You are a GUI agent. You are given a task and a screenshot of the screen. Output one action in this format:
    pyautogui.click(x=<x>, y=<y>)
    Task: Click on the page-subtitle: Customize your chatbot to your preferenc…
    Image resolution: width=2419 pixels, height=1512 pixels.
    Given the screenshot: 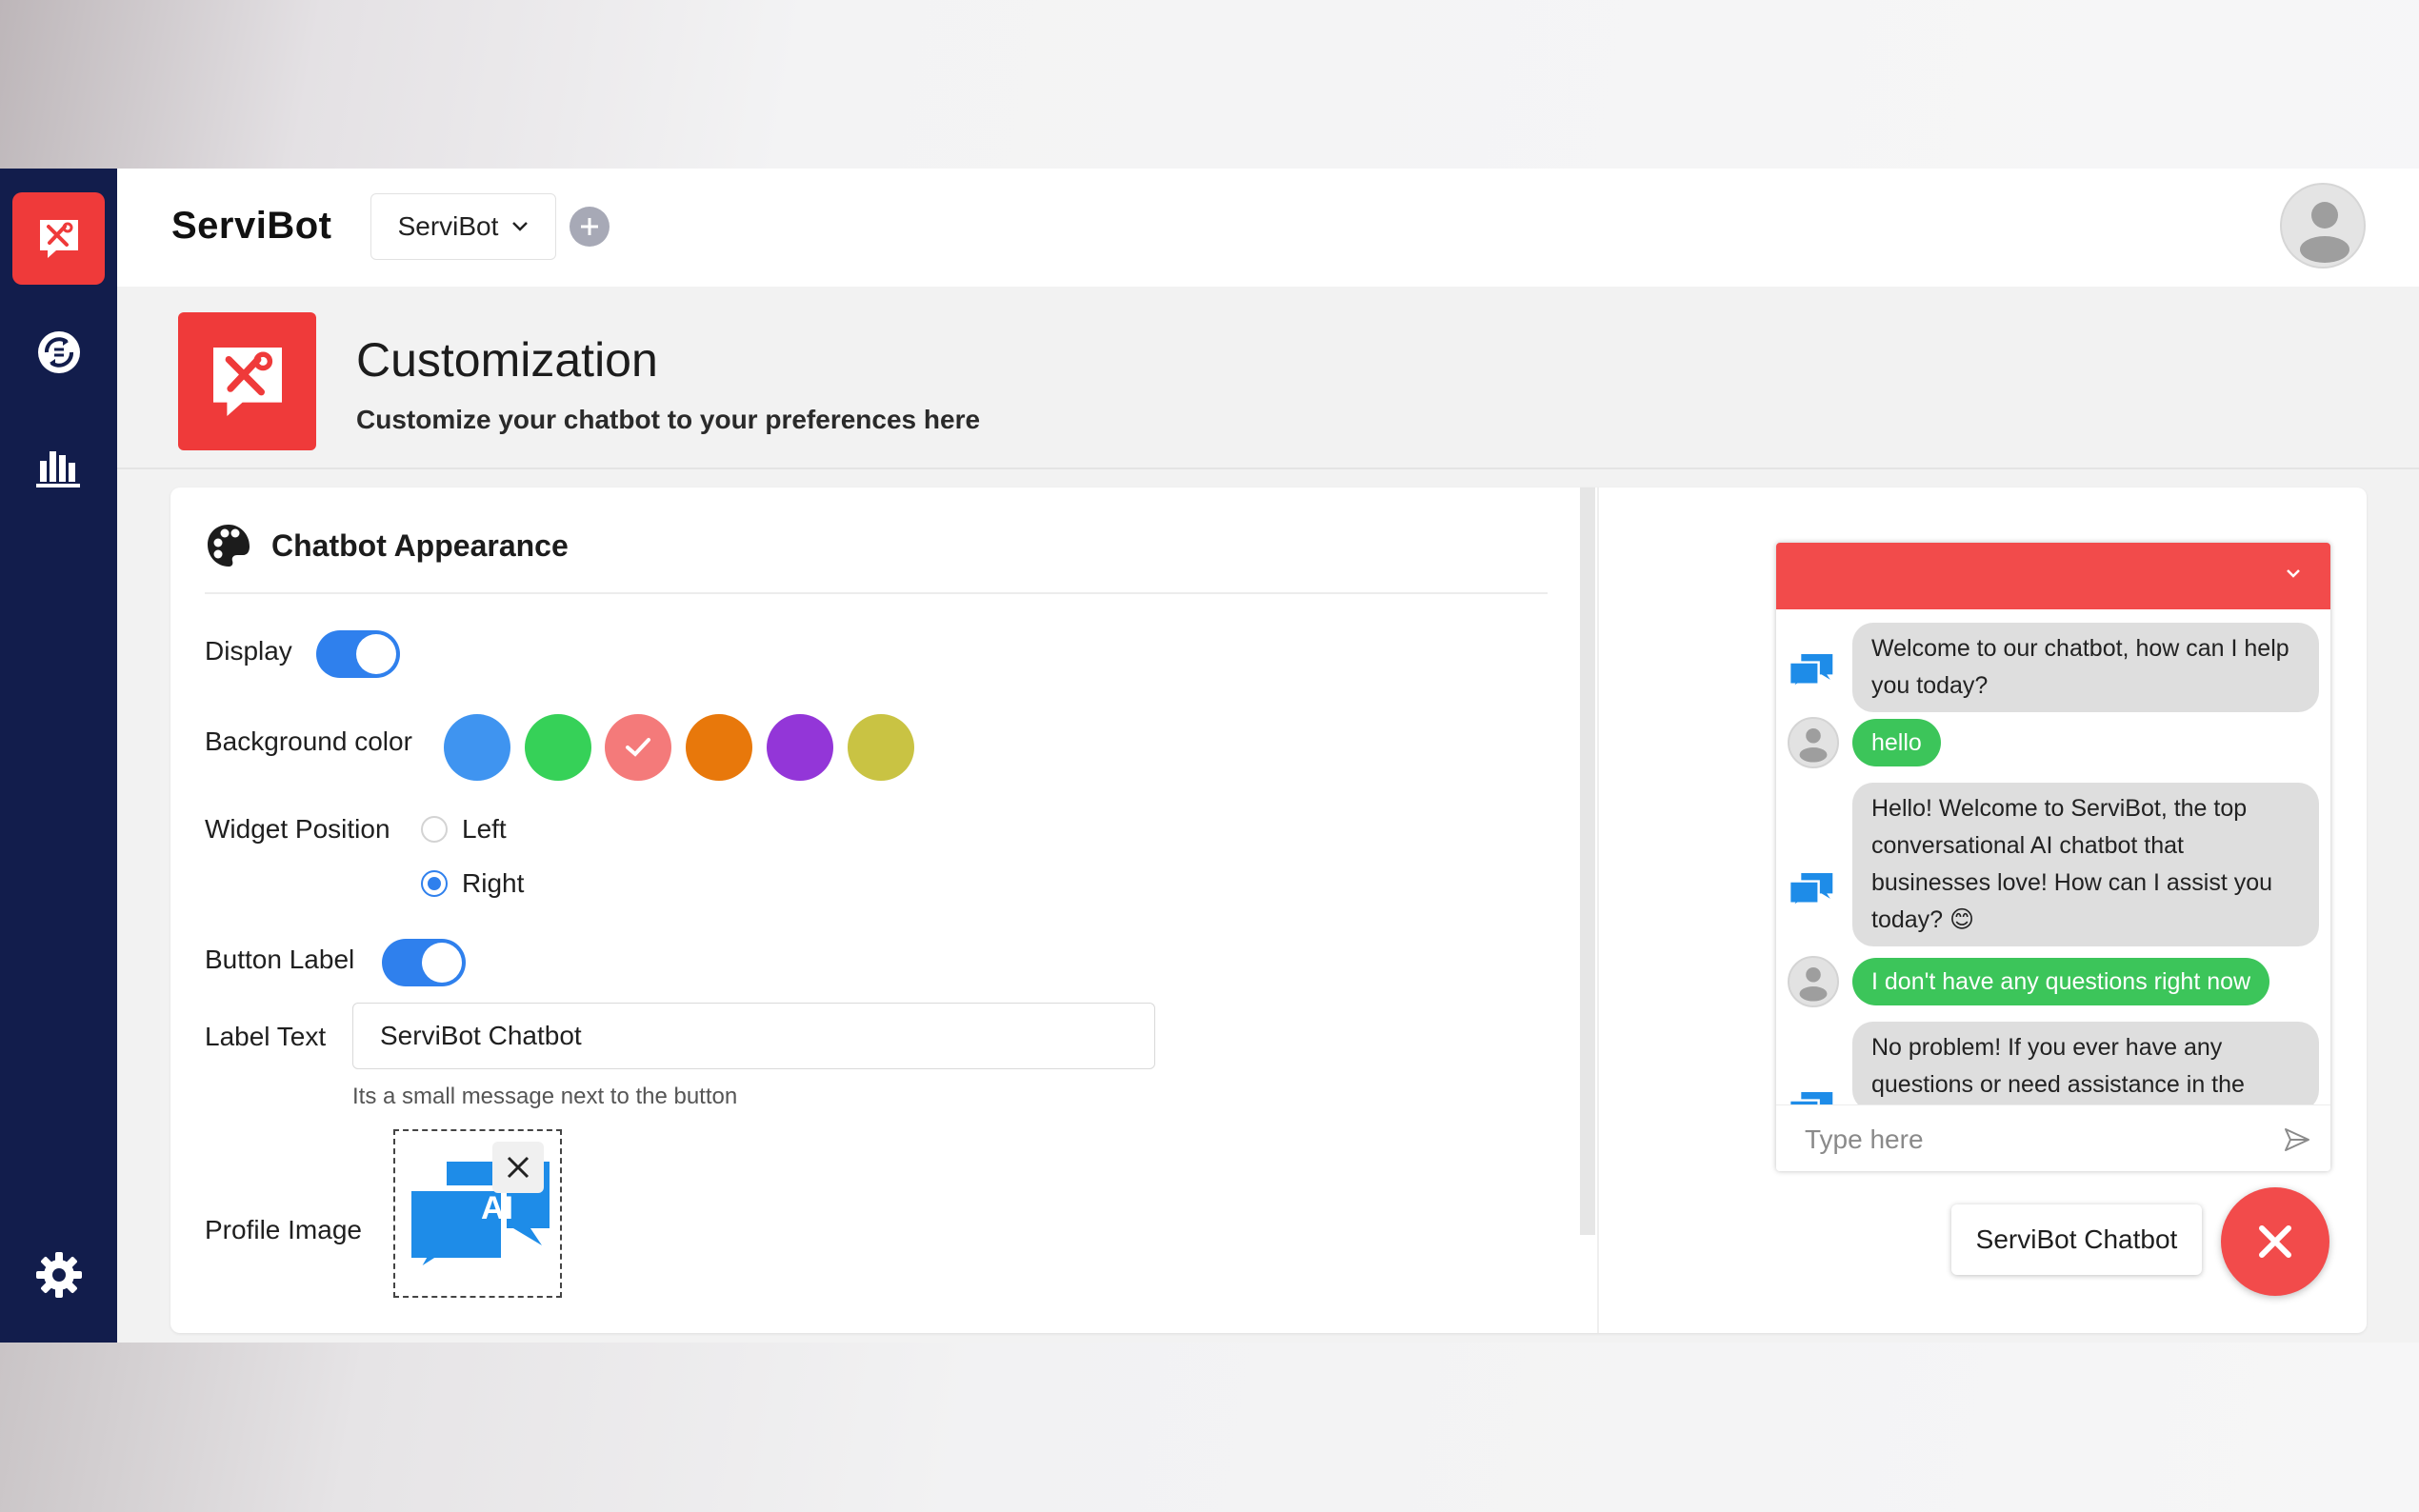 What is the action you would take?
    pyautogui.click(x=668, y=419)
    